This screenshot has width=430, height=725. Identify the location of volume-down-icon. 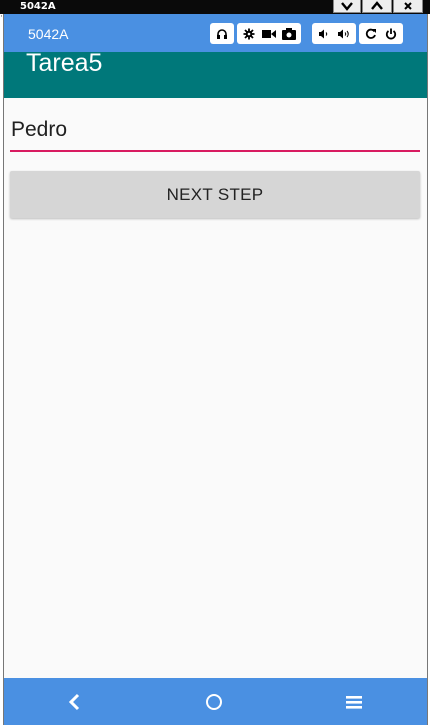
(323, 33).